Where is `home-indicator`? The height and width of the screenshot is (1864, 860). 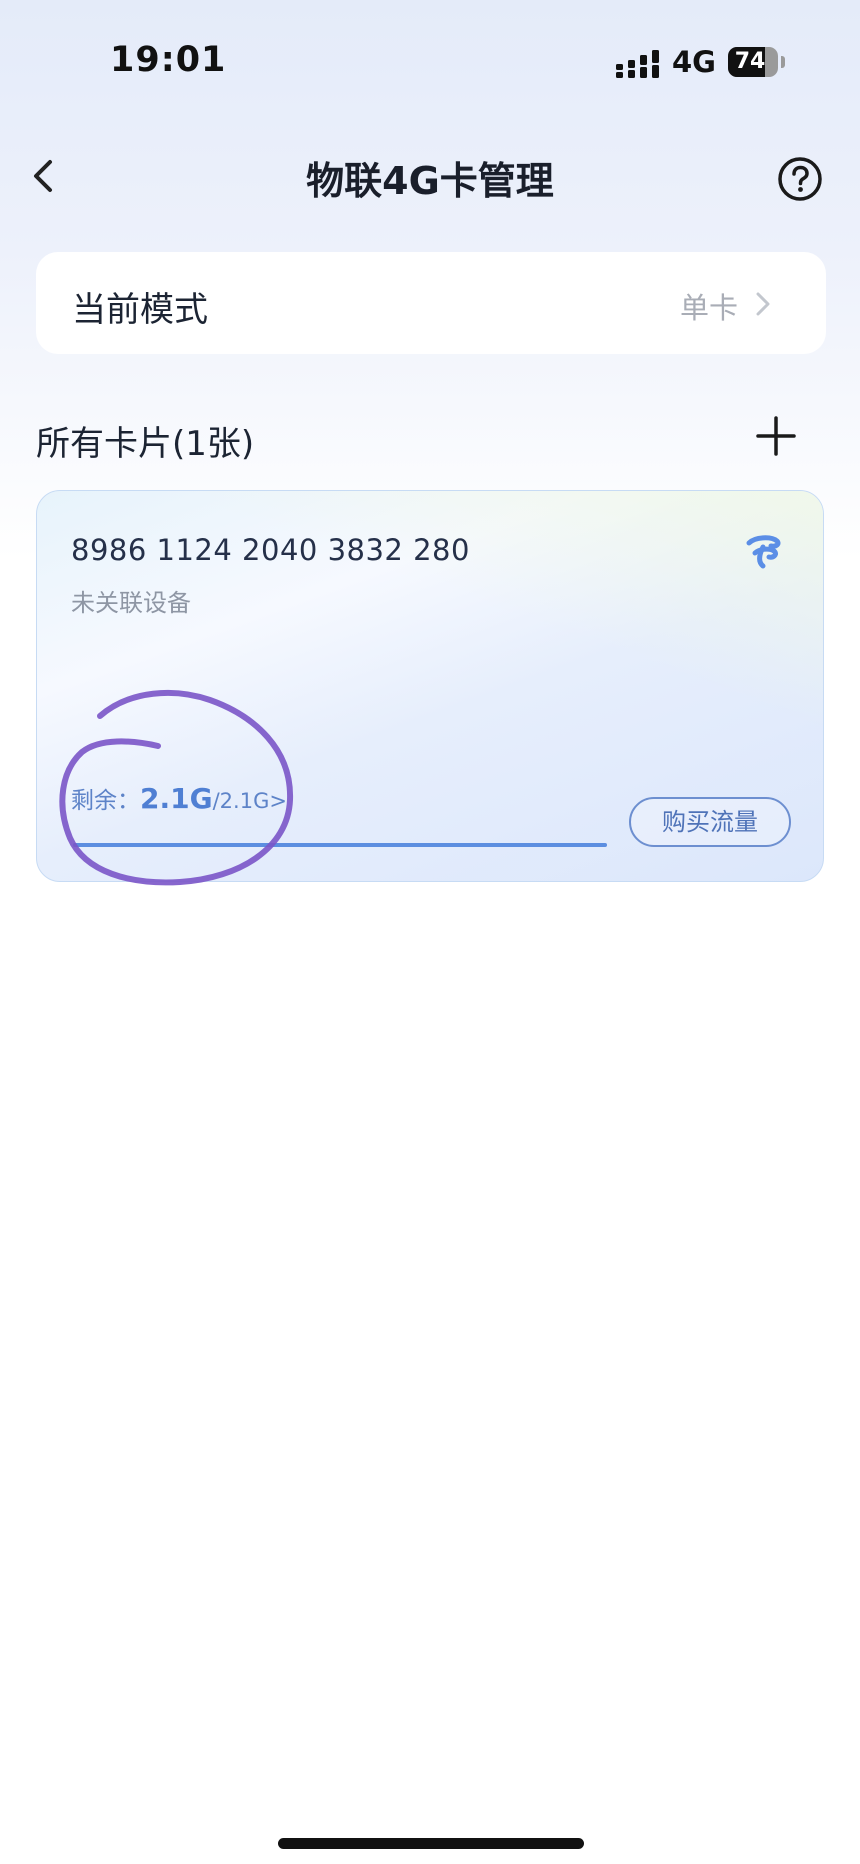
home-indicator is located at coordinates (431, 1843).